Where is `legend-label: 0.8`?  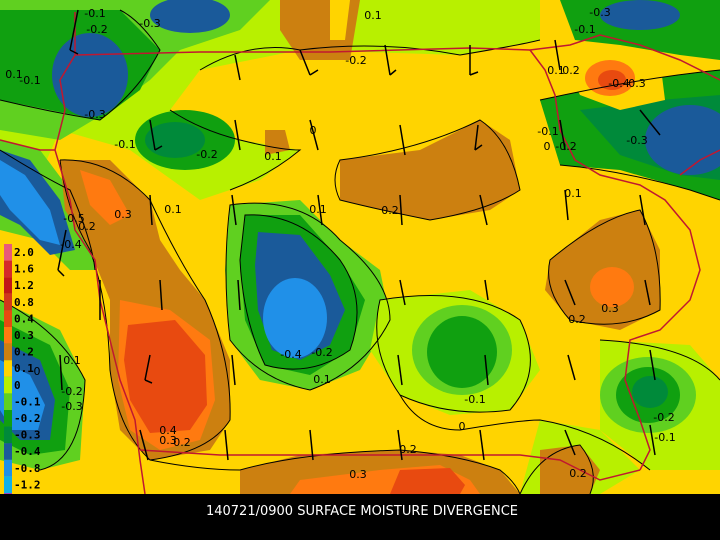
legend-label: 0.8 is located at coordinates (24, 302).